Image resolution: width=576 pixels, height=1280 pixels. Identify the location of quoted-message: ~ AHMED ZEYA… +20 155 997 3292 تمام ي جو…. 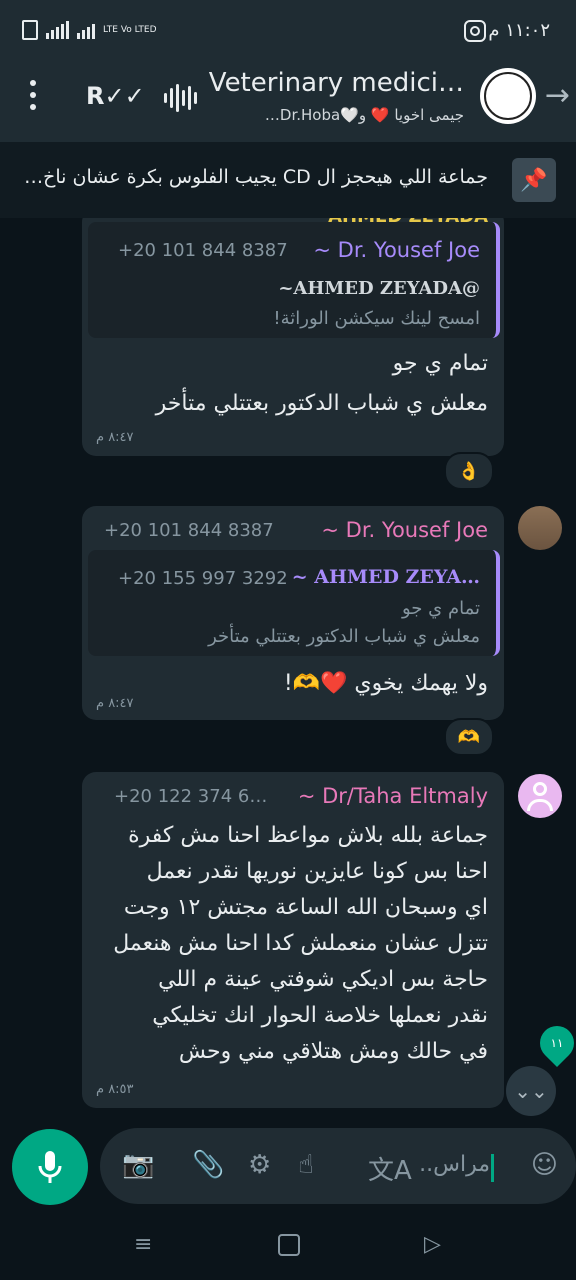
(294, 603).